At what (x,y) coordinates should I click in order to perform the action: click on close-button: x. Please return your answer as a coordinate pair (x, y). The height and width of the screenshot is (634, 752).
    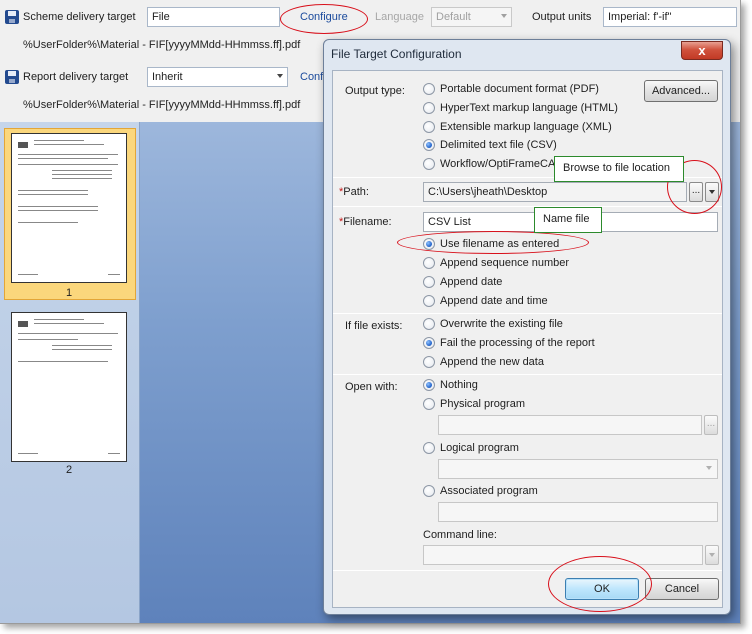
    Looking at the image, I should click on (702, 50).